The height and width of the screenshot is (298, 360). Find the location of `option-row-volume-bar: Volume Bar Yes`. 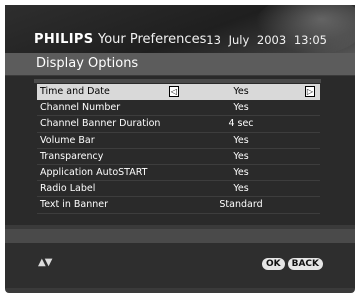

option-row-volume-bar: Volume Bar Yes is located at coordinates (178, 141).